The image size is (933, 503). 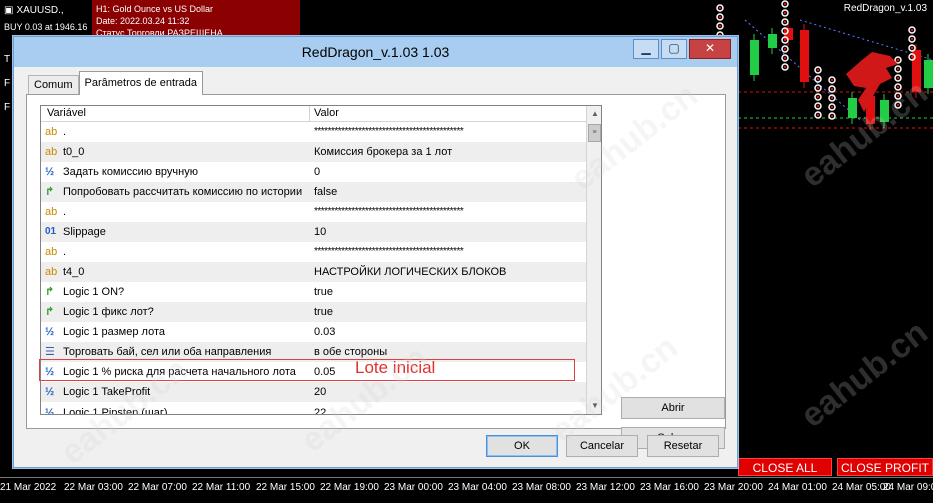 I want to click on double-type-icon: ½, so click(x=50, y=411).